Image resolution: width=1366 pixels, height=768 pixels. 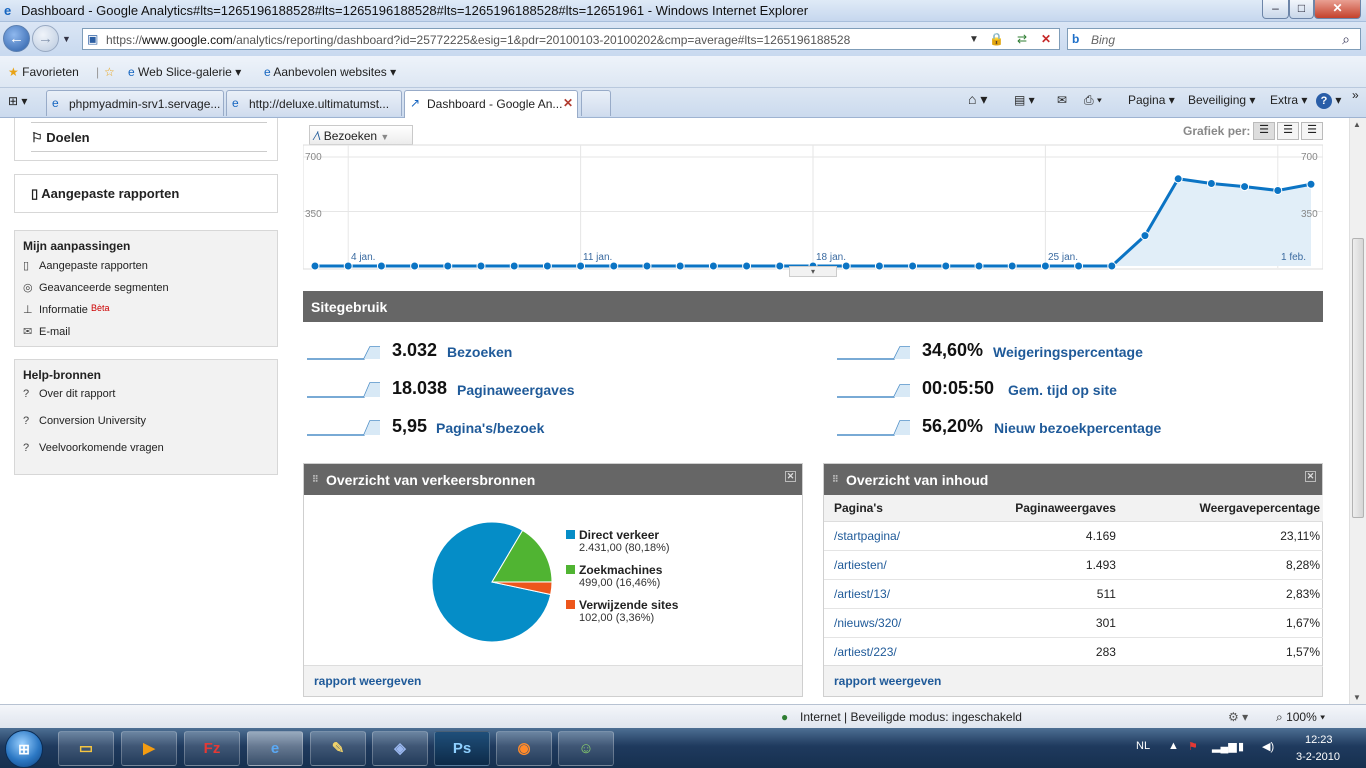 I want to click on lock-icon: 🔒, so click(x=996, y=39).